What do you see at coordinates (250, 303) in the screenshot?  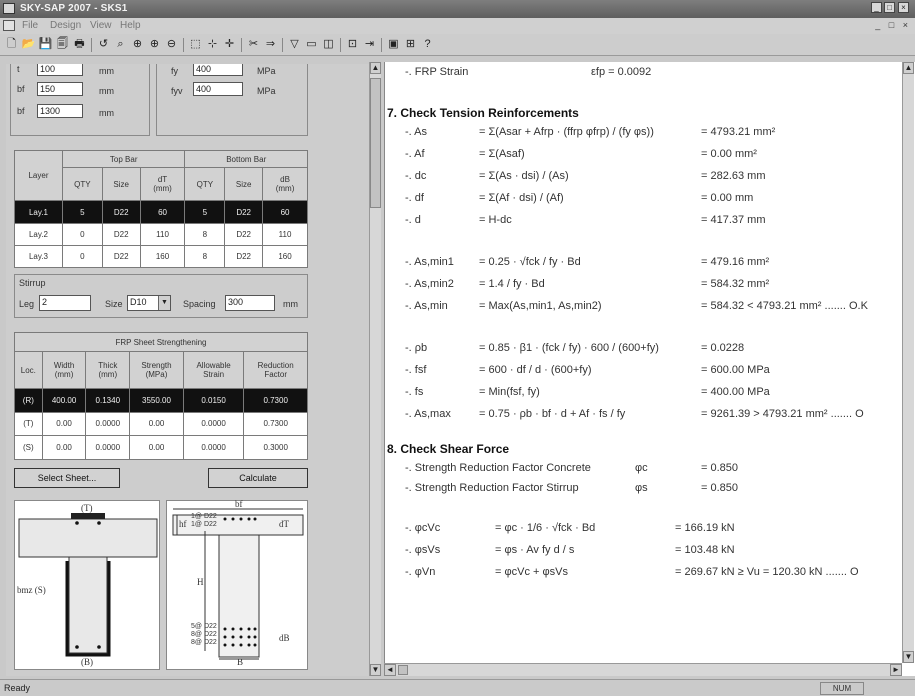 I see `spacing-field: 300` at bounding box center [250, 303].